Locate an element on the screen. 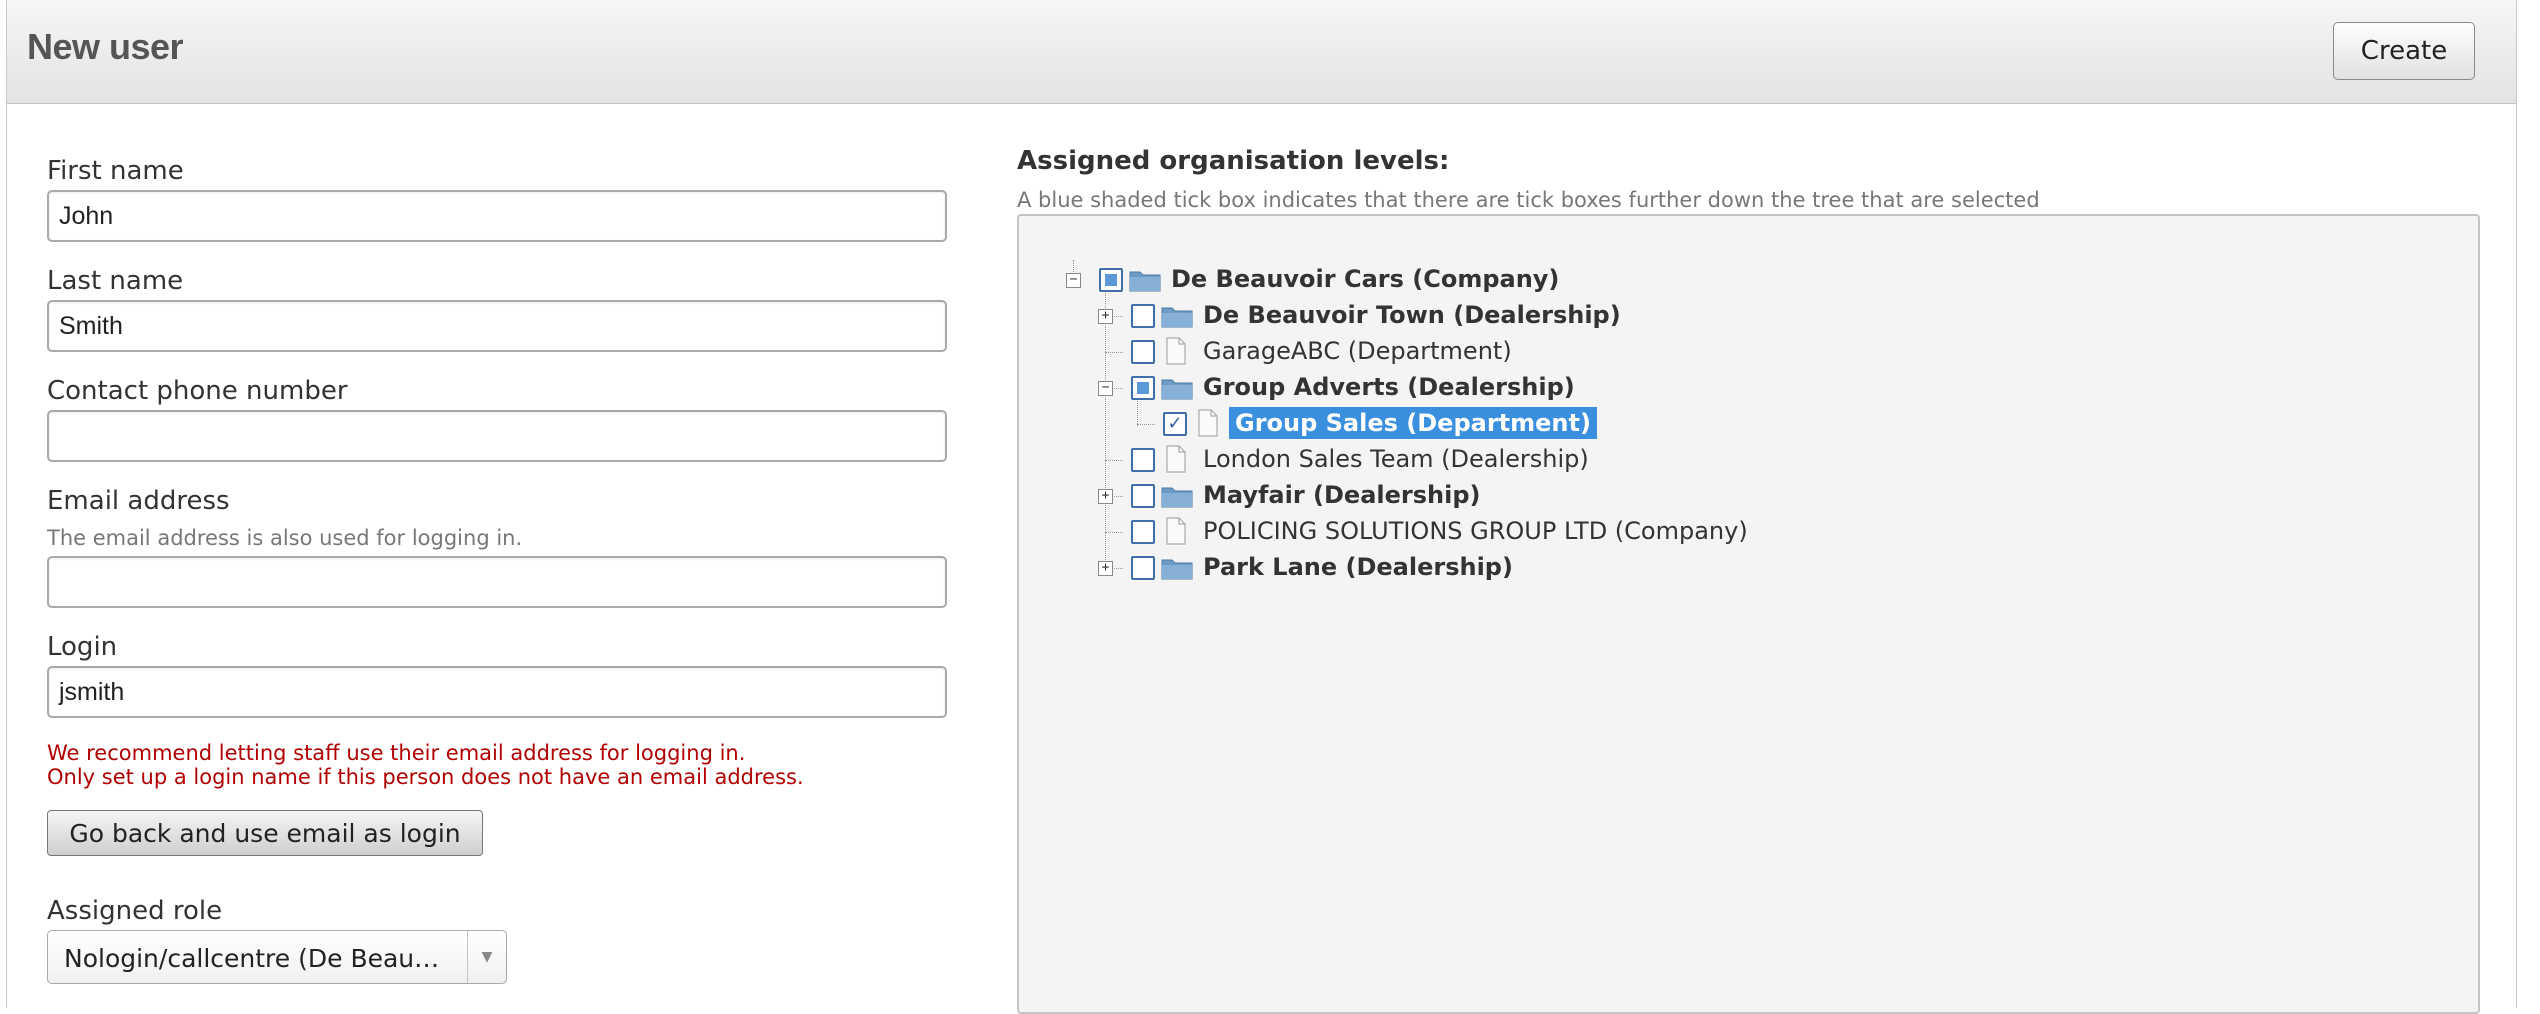 Image resolution: width=2540 pixels, height=1014 pixels. role-select: Nologin/callcentre (De Beau… ▼ is located at coordinates (277, 957).